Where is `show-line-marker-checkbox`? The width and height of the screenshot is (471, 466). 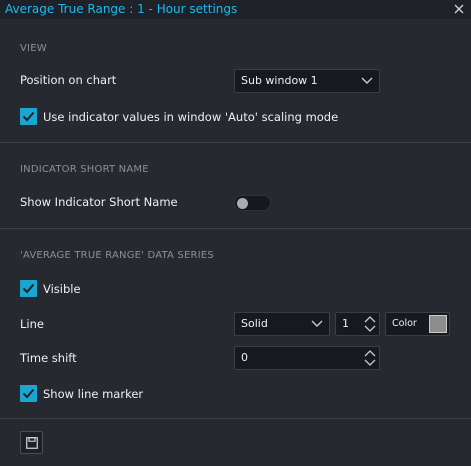 show-line-marker-checkbox is located at coordinates (28, 393).